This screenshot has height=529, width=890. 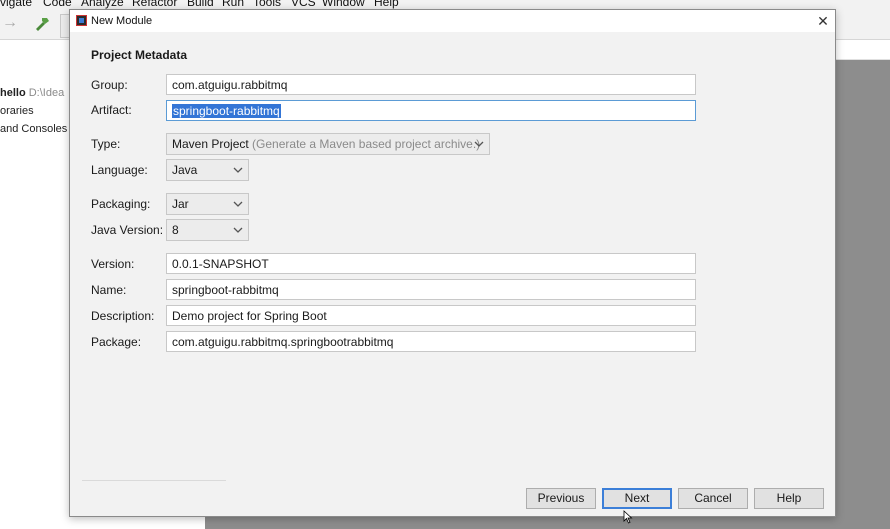 What do you see at coordinates (343, 4) in the screenshot?
I see `menu-window: Window` at bounding box center [343, 4].